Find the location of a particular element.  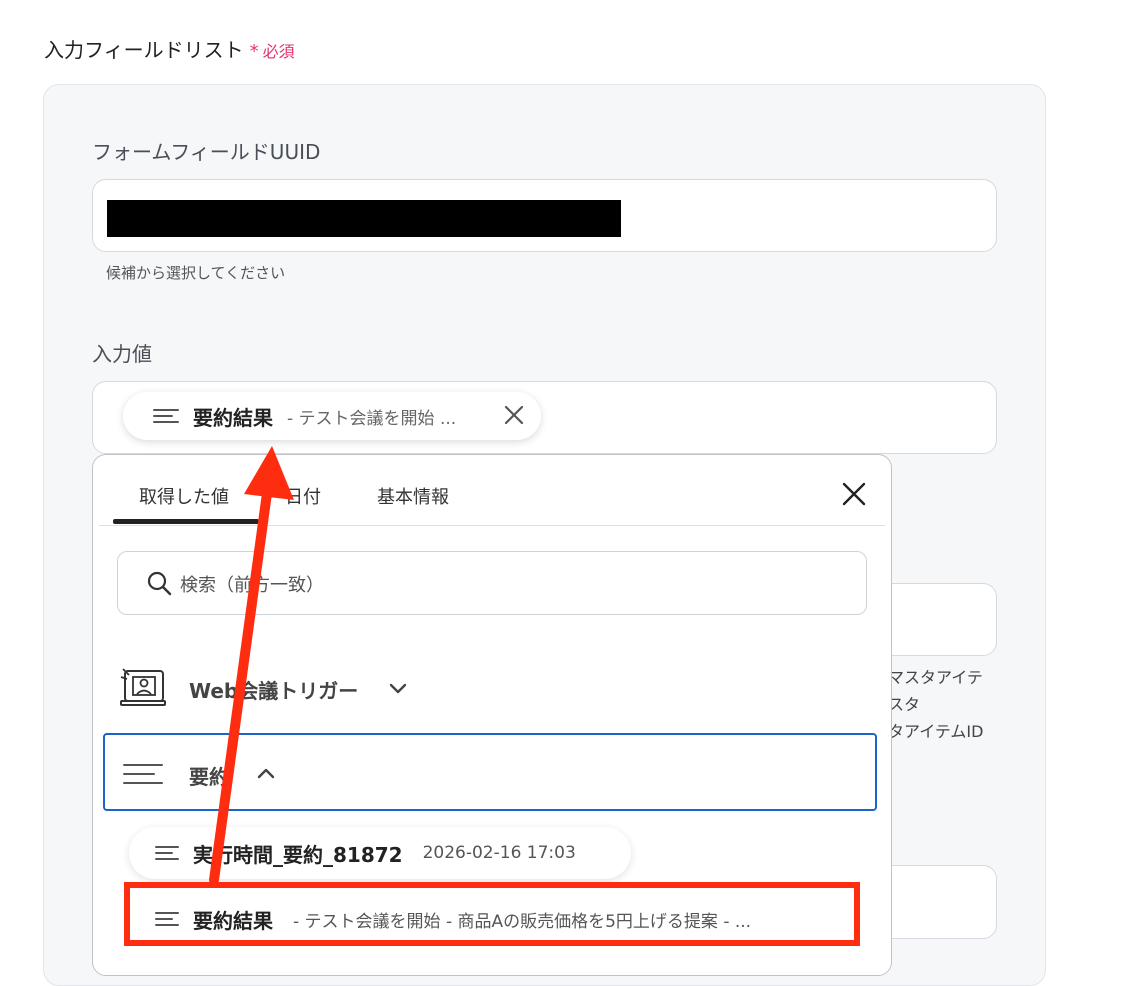

tab-basic-info: 基本情報 is located at coordinates (413, 496).